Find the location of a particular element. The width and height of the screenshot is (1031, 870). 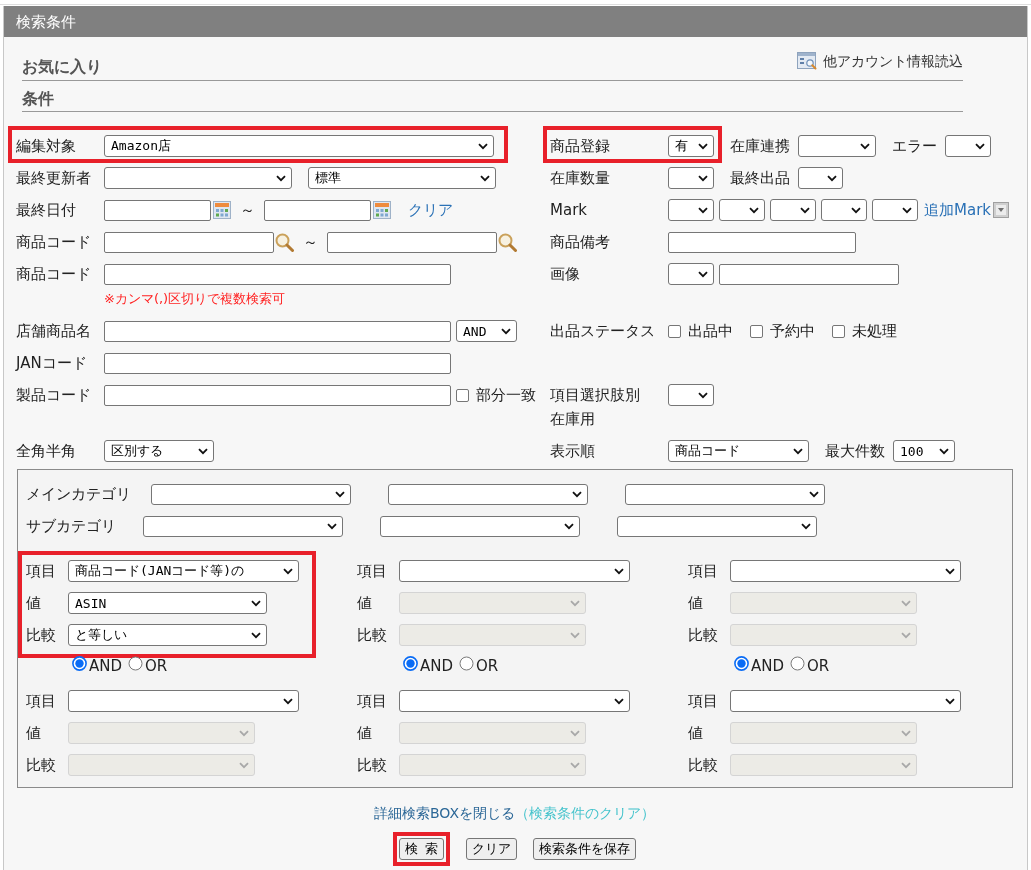

dropdown: AND is located at coordinates (486, 331).